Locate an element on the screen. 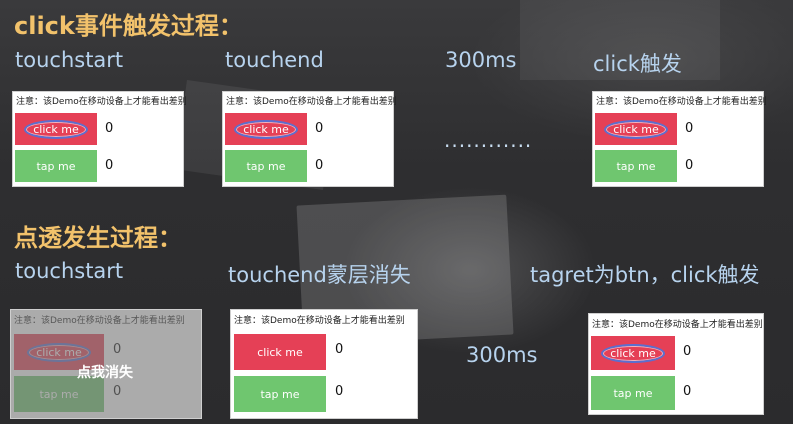 This screenshot has width=793, height=424. demo-panel-5: 注意：该Demo在移动设备上才能看出差别 click me 0 tap me 0 is located at coordinates (324, 364).